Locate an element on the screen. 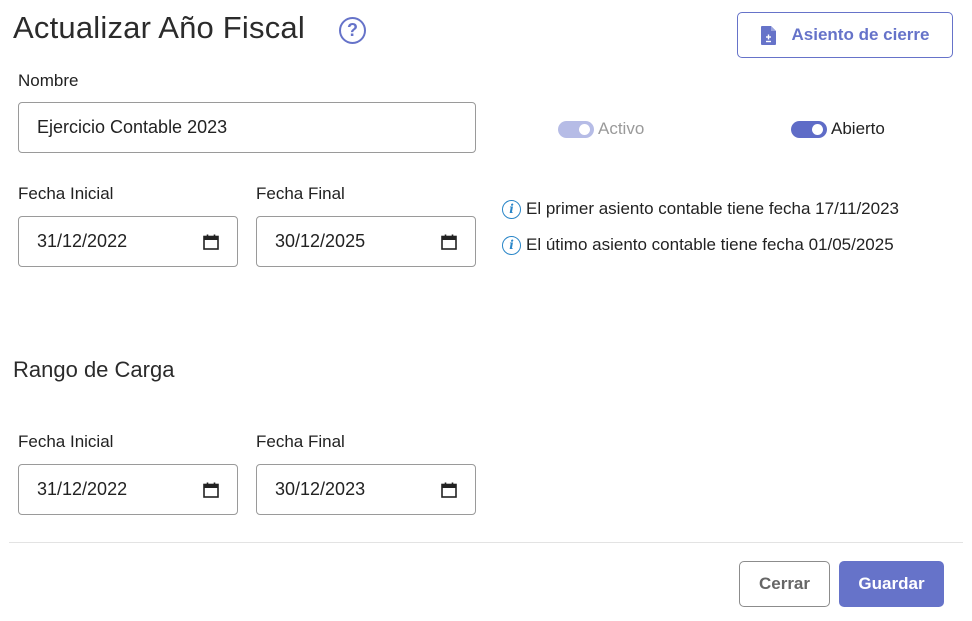  start-date-label: Fecha Inicial is located at coordinates (66, 193).